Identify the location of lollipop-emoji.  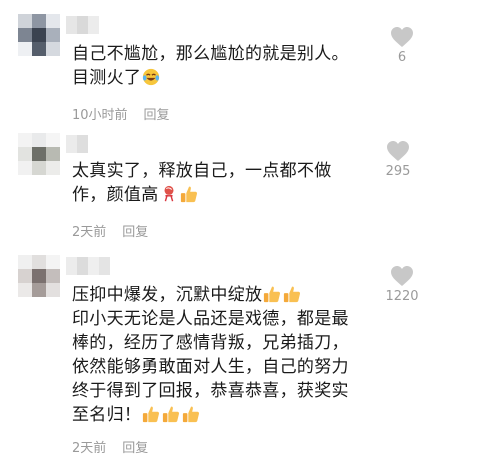
(168, 193).